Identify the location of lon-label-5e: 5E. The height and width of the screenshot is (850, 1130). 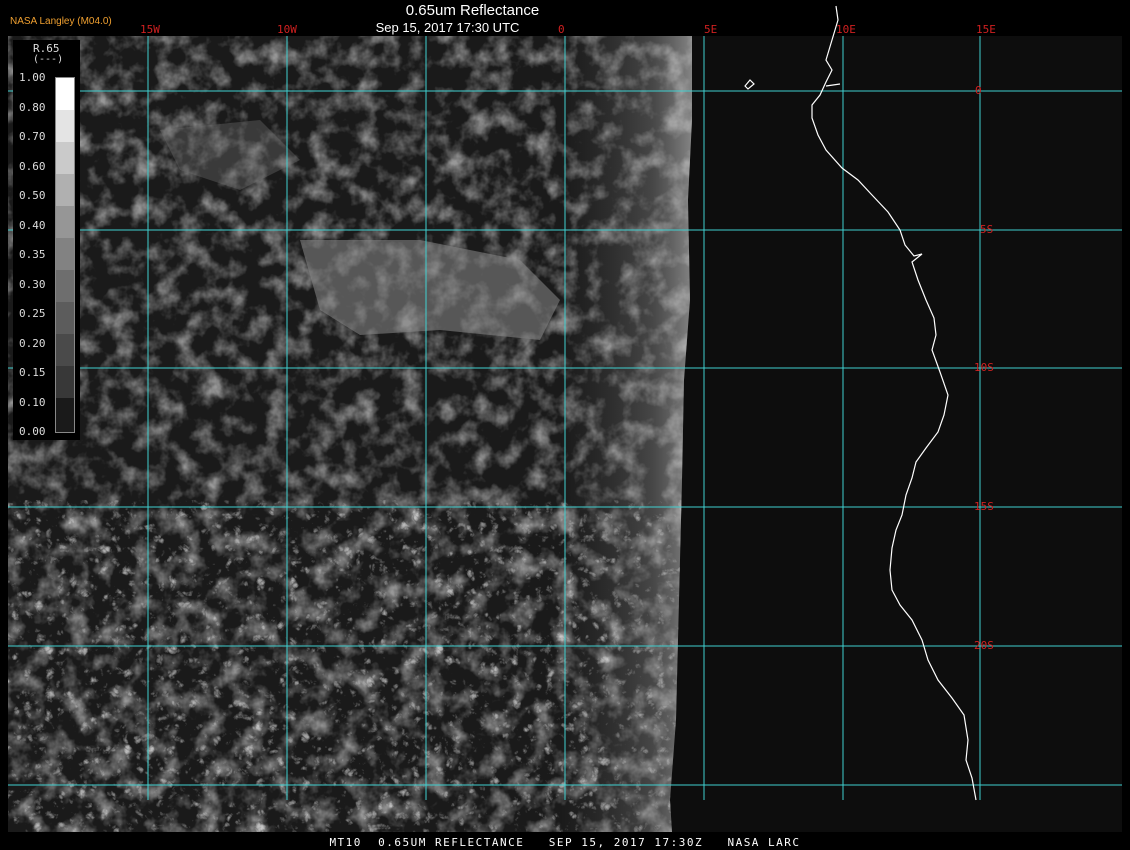
(711, 29).